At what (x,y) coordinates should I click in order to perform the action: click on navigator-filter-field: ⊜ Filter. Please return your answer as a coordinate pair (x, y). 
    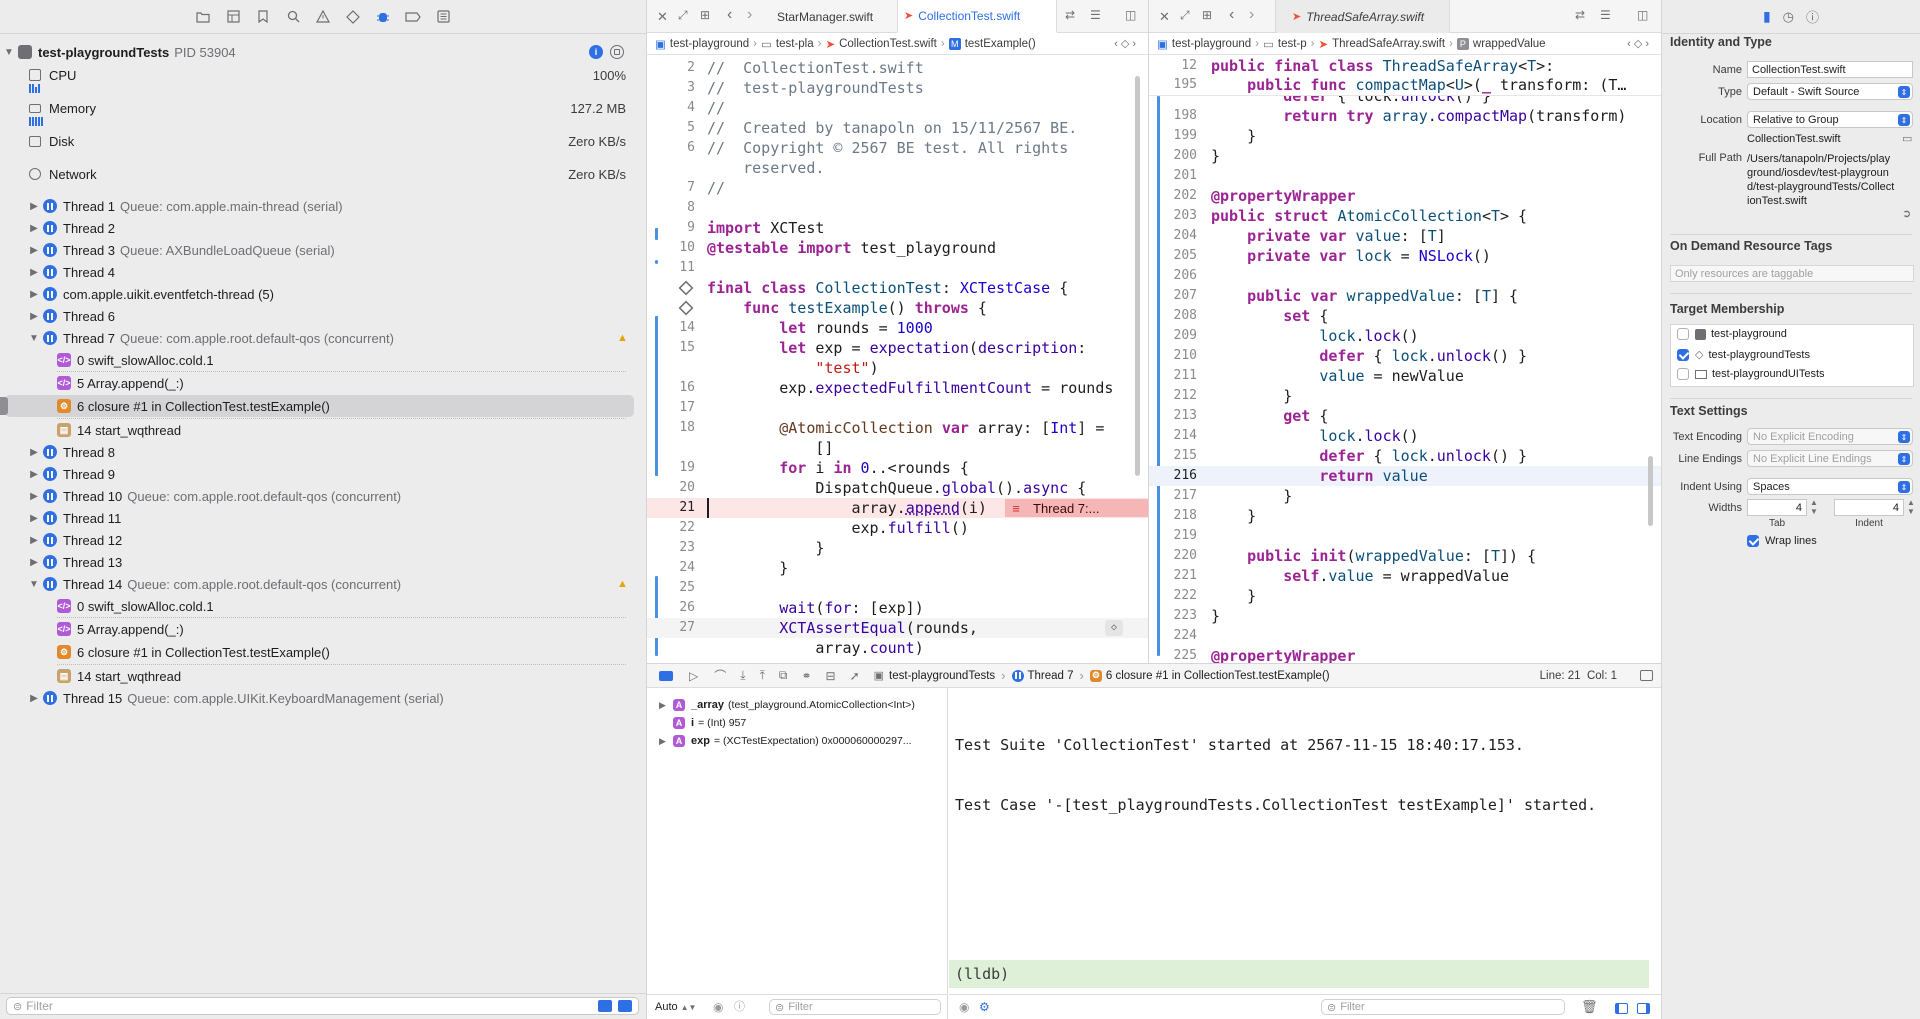
    Looking at the image, I should click on (322, 1006).